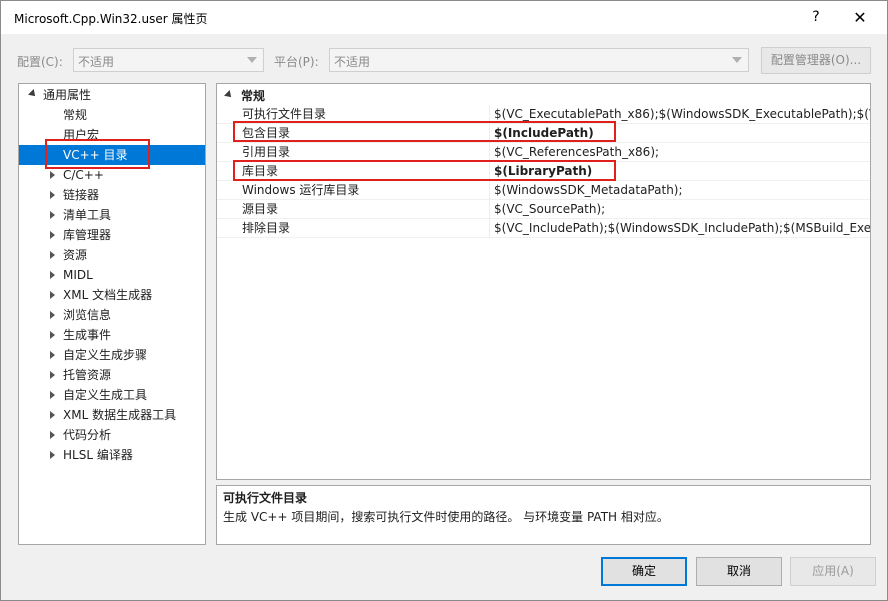 The height and width of the screenshot is (601, 888). I want to click on tree-item: 生成事件, so click(112, 335).